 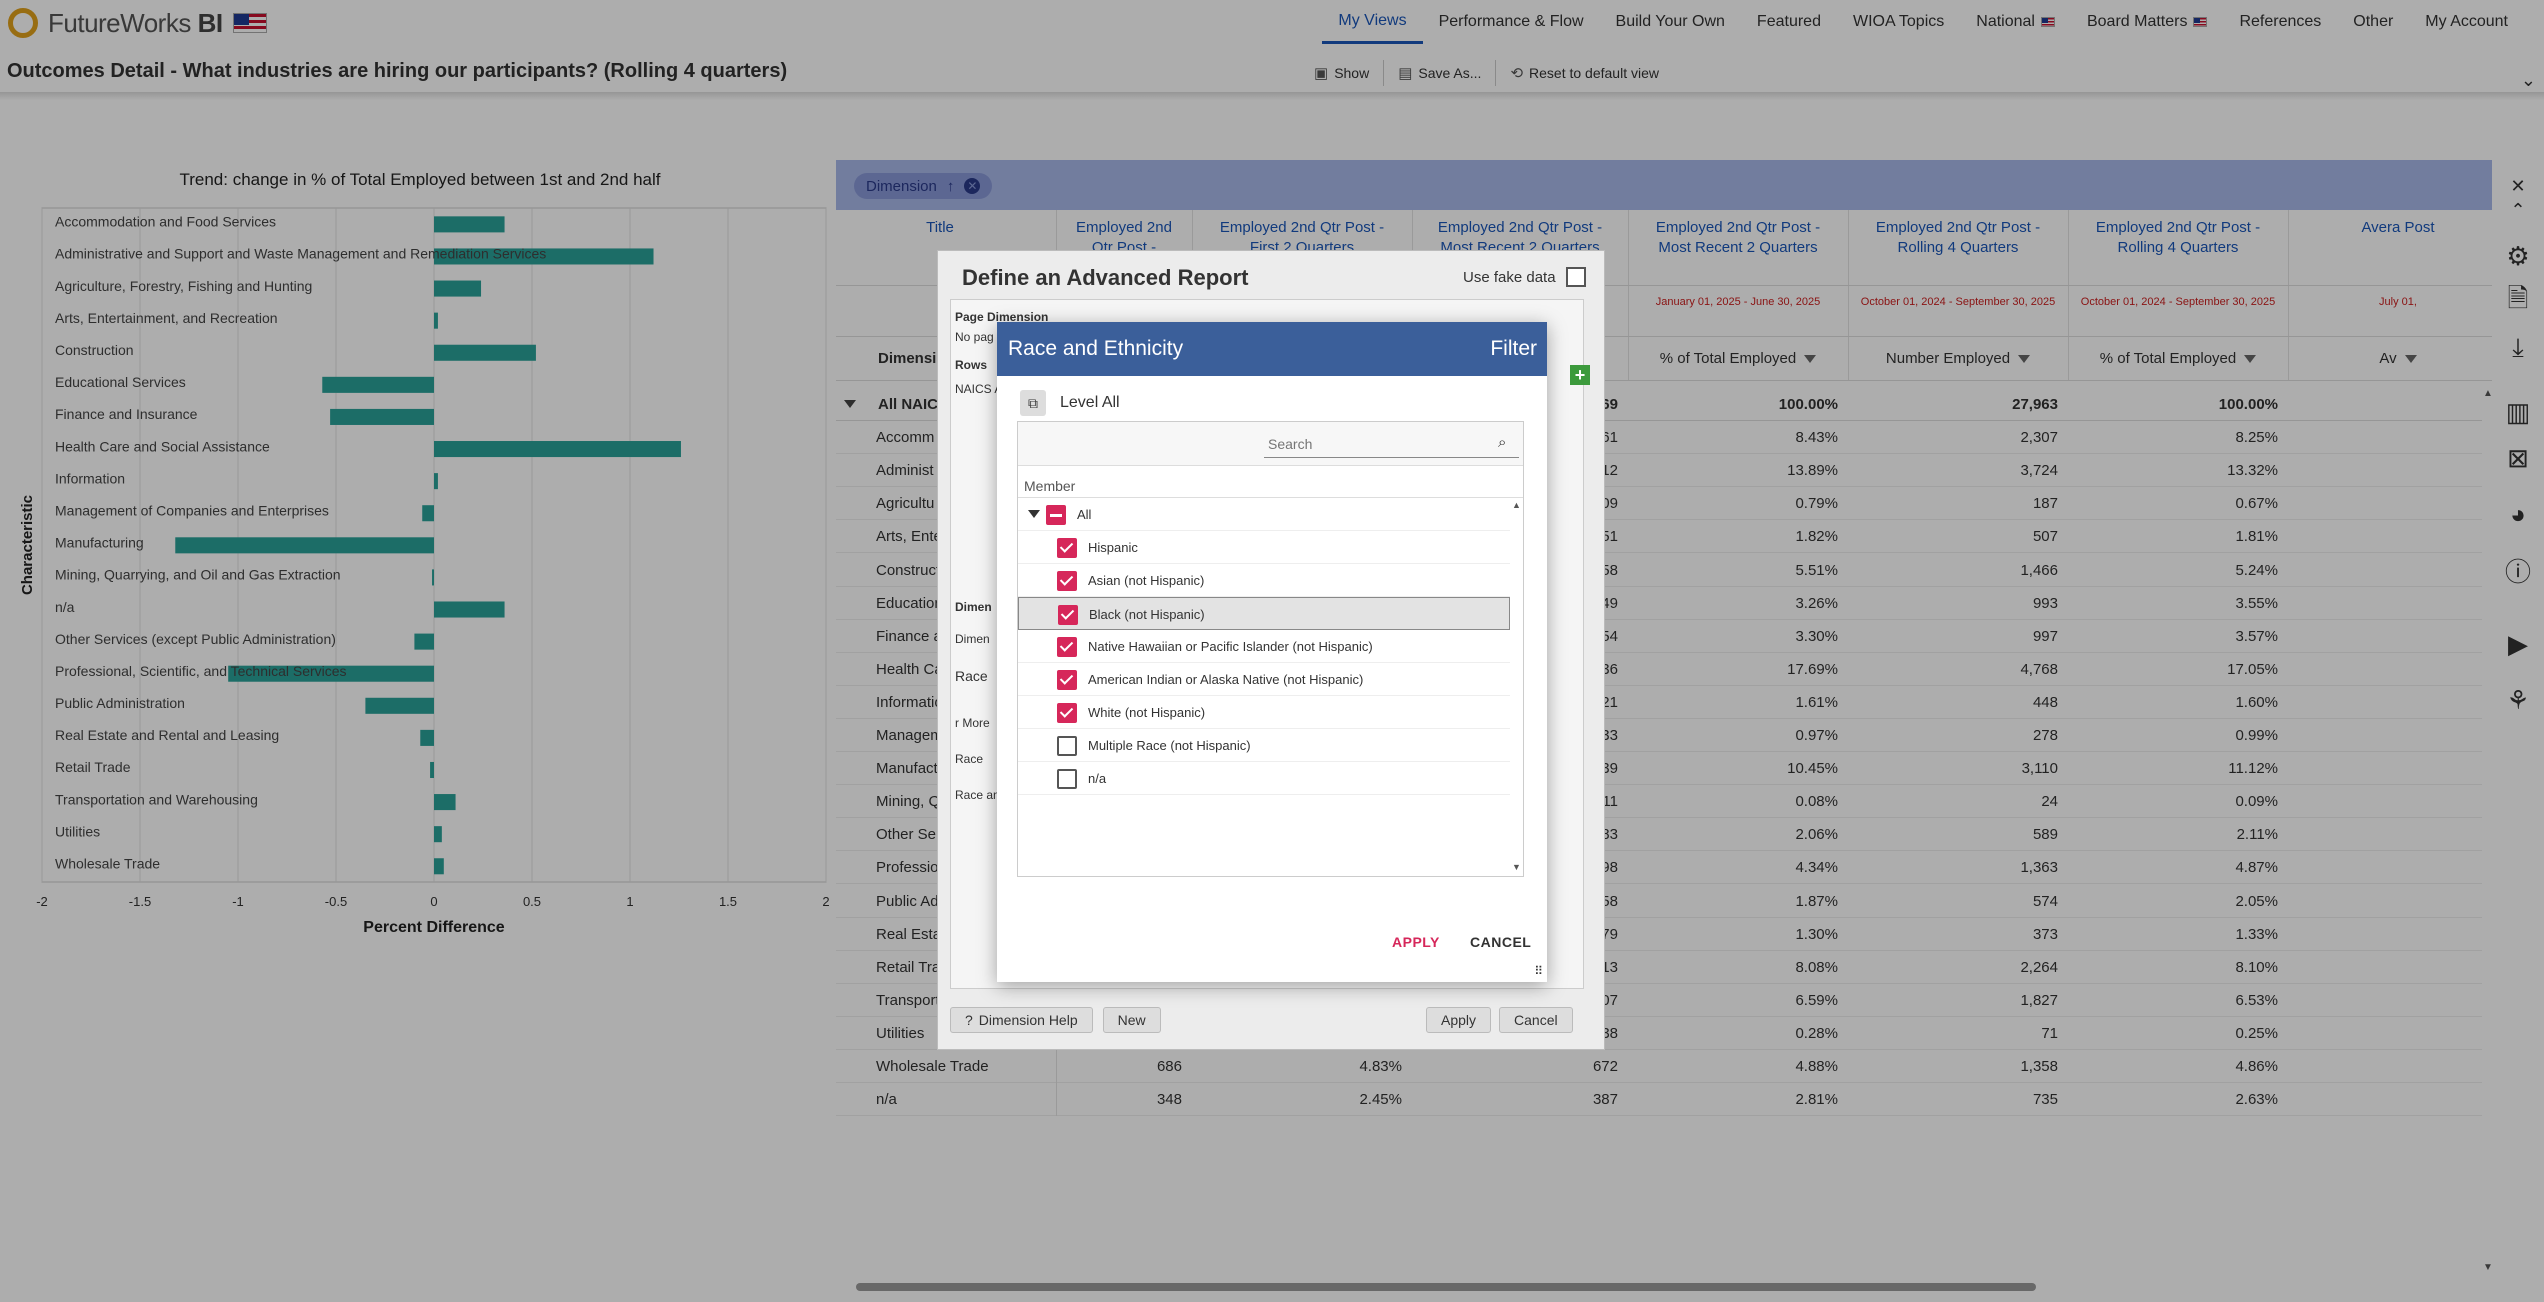 I want to click on tree-row-member: White (not Hispanic), so click(x=1264, y=712).